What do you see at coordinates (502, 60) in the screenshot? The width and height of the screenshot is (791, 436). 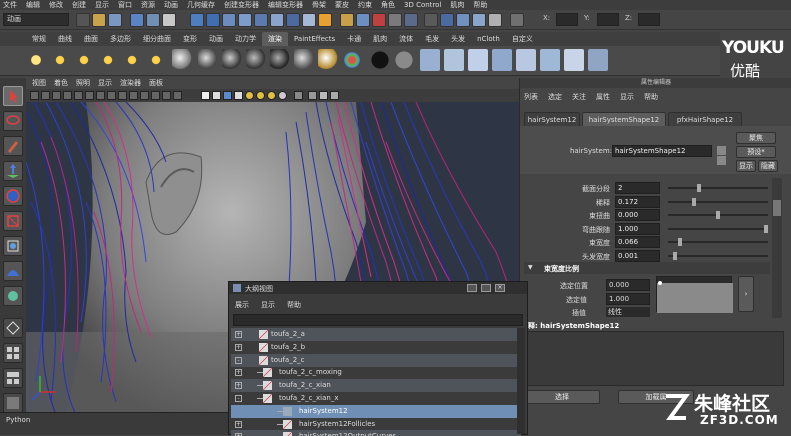 I see `hypershade-icon` at bounding box center [502, 60].